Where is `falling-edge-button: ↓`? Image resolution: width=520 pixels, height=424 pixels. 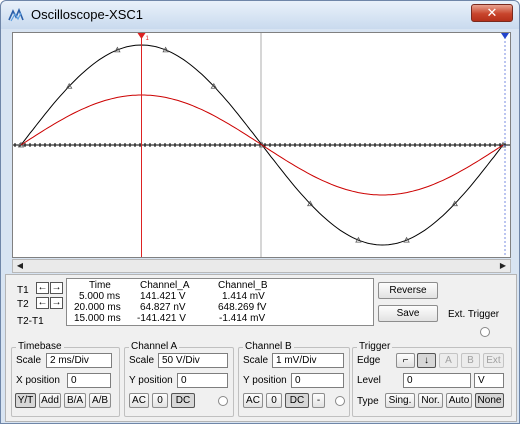
falling-edge-button: ↓ is located at coordinates (426, 360).